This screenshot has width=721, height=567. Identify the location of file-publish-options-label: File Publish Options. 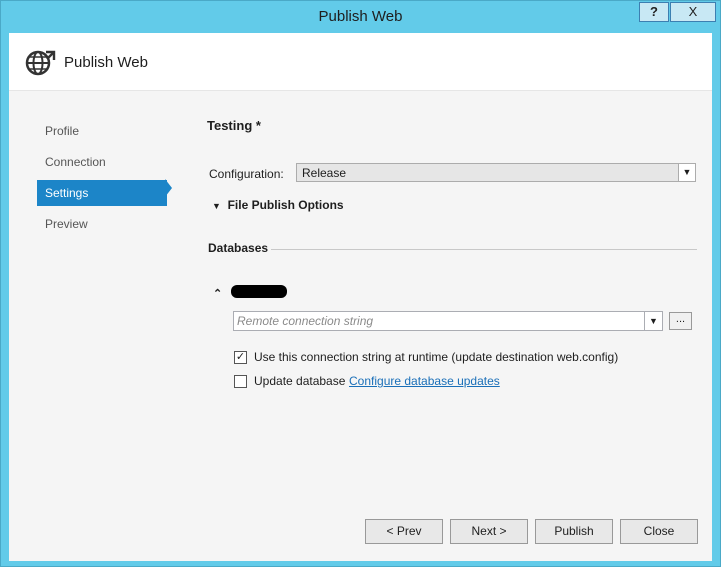
(285, 205).